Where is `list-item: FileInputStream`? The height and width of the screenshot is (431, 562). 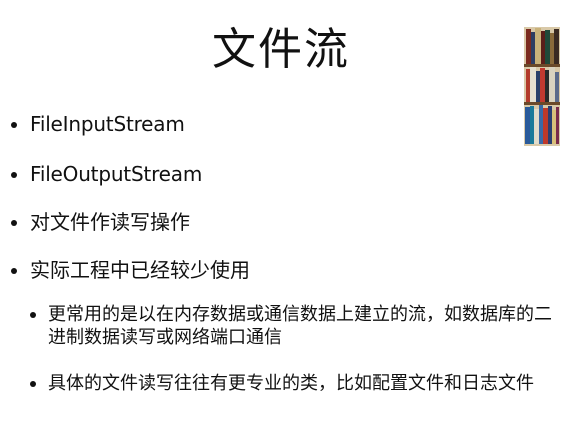
list-item: FileInputStream is located at coordinates (265, 124).